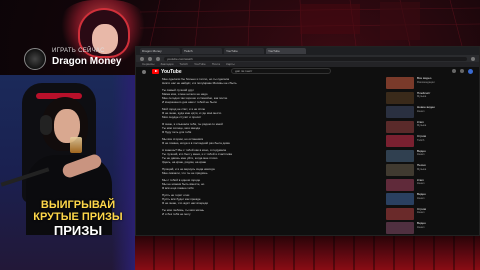 The image size is (480, 270). What do you see at coordinates (202, 51) in the screenshot?
I see `browser-tab: Twitch` at bounding box center [202, 51].